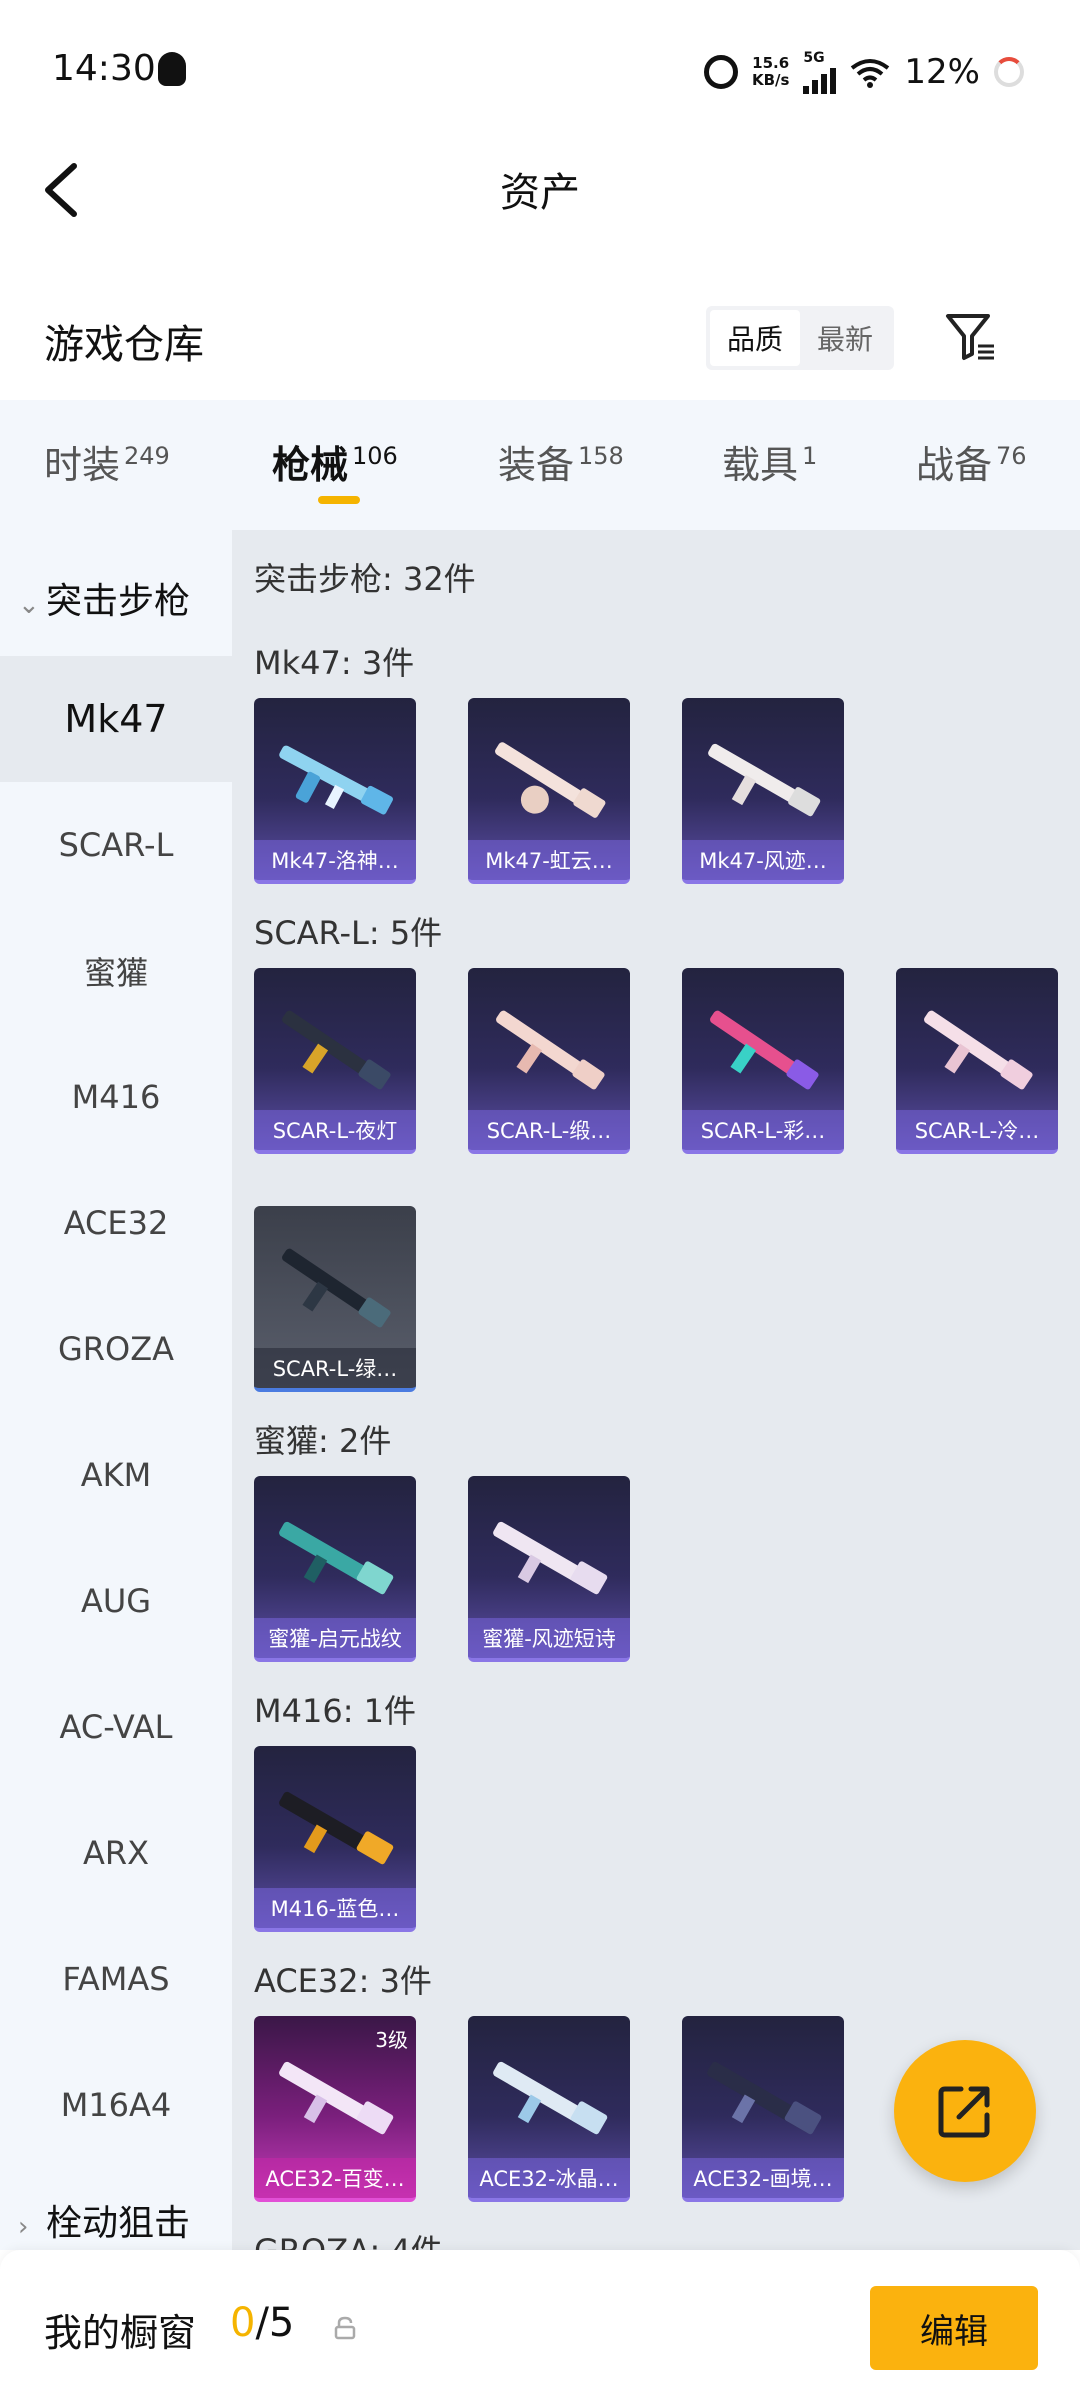  Describe the element at coordinates (116, 1601) in the screenshot. I see `sidebar-item-aug: AUG` at that location.